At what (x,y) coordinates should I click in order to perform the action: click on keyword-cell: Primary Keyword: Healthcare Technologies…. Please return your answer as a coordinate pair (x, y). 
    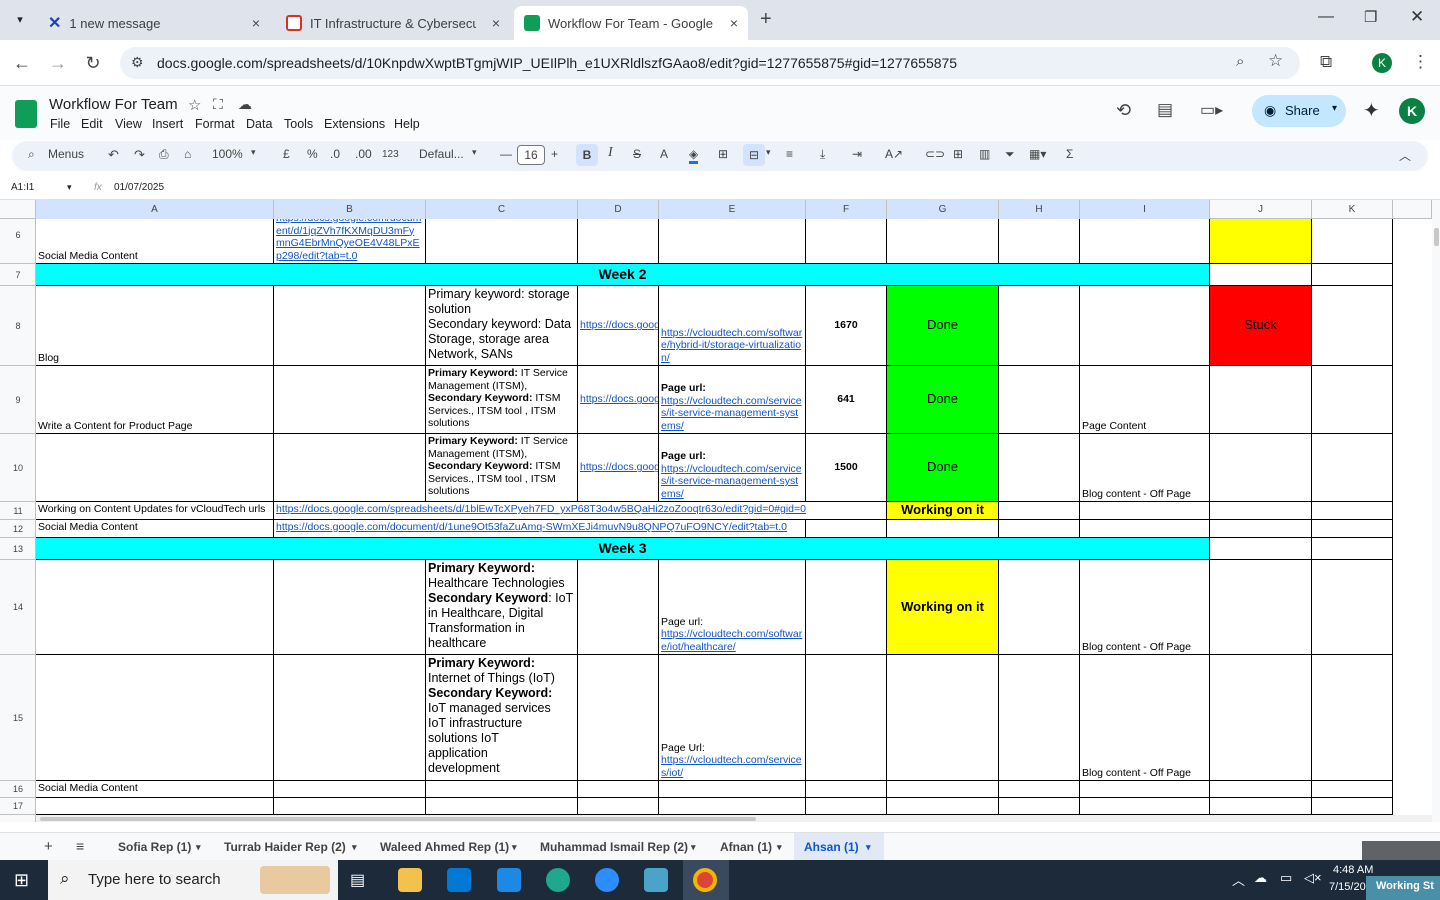
    Looking at the image, I should click on (502, 607).